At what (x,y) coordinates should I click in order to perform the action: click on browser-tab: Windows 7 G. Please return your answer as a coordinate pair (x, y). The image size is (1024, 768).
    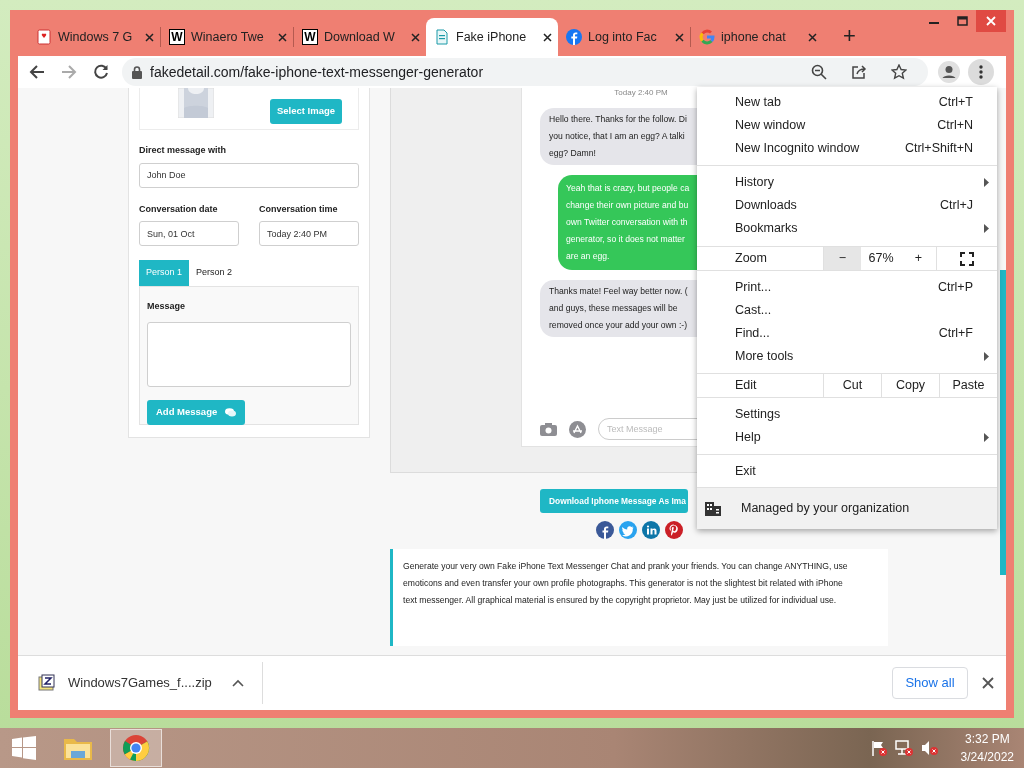
    Looking at the image, I should click on (94, 37).